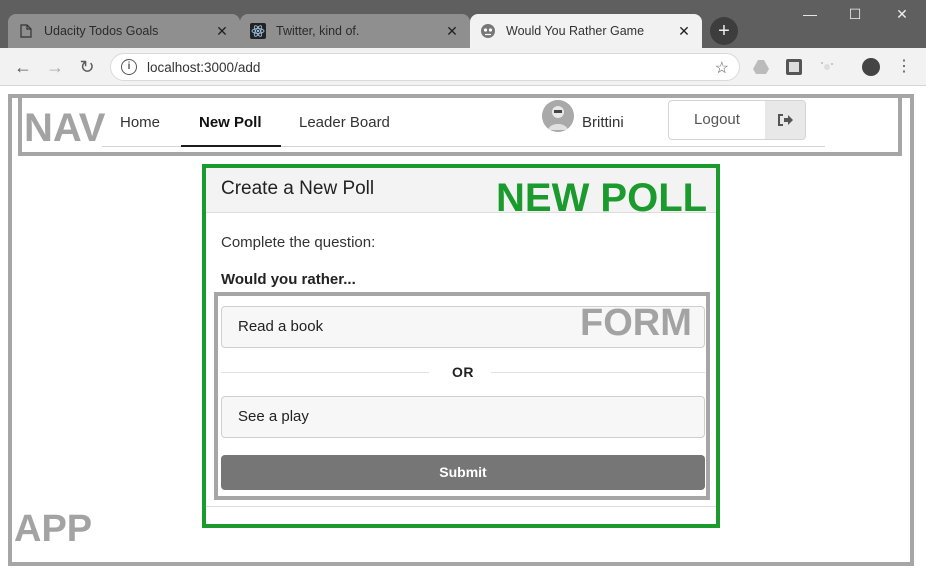 The width and height of the screenshot is (926, 572). What do you see at coordinates (722, 68) in the screenshot?
I see `bookmark-star-icon: ☆` at bounding box center [722, 68].